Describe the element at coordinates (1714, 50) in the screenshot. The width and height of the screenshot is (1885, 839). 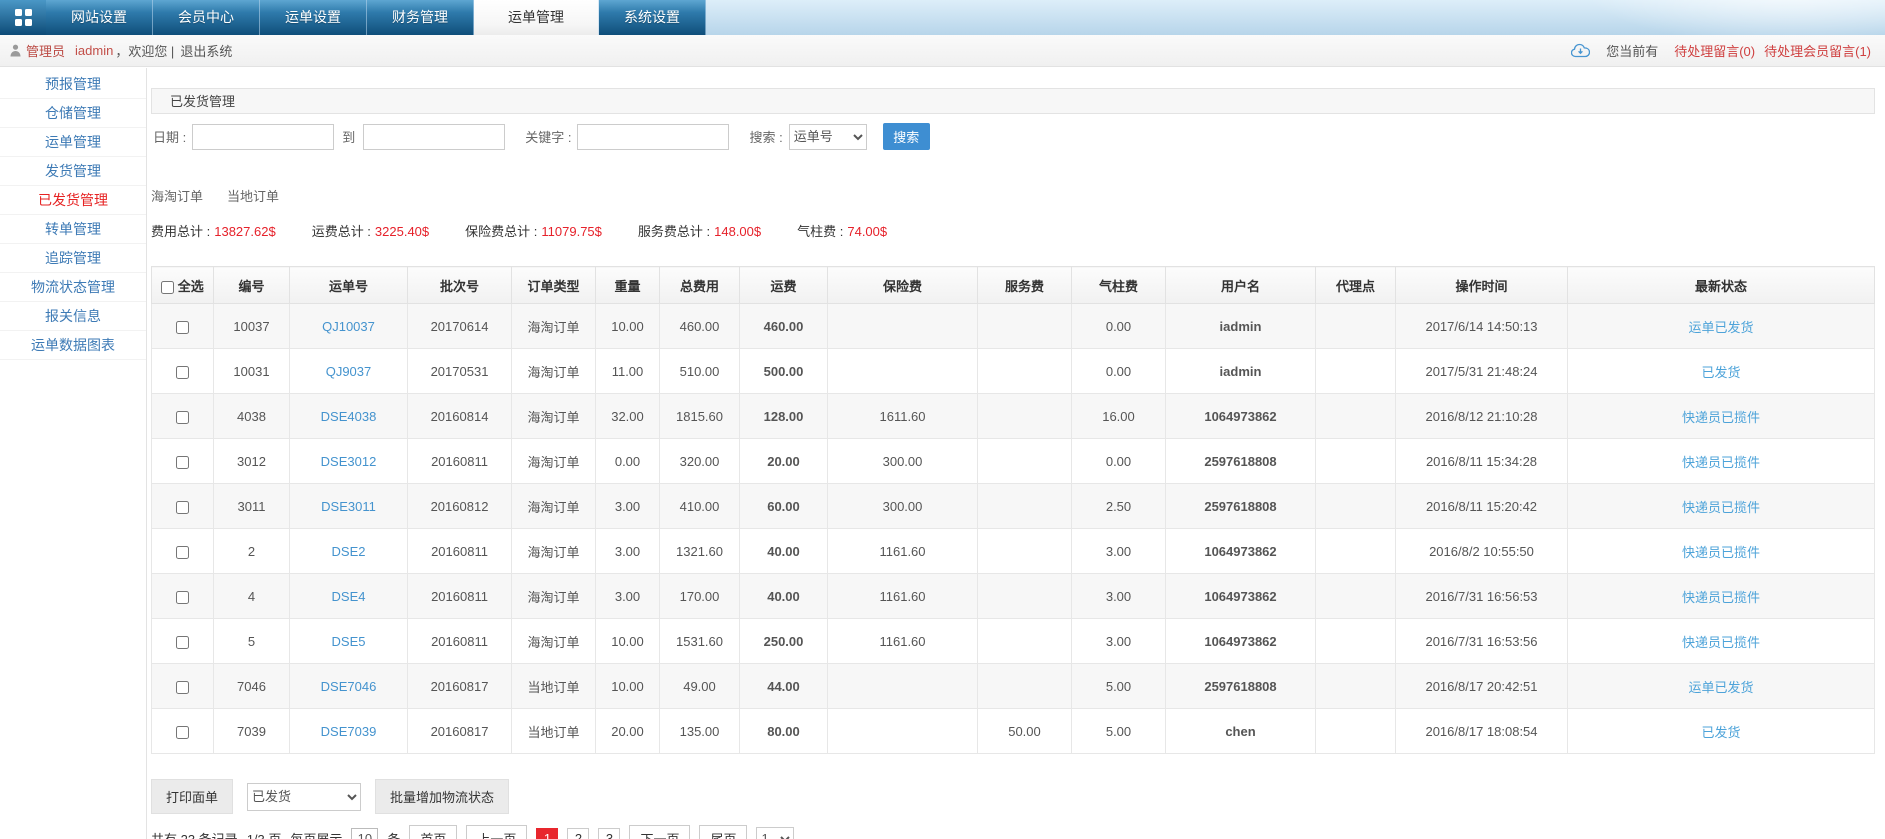
I see `pending-message-link: 待处理留言(0)` at that location.